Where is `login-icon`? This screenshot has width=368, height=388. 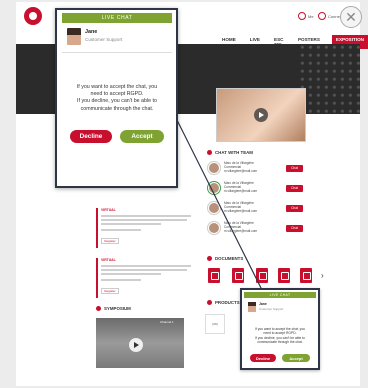
login-icon is located at coordinates (322, 16).